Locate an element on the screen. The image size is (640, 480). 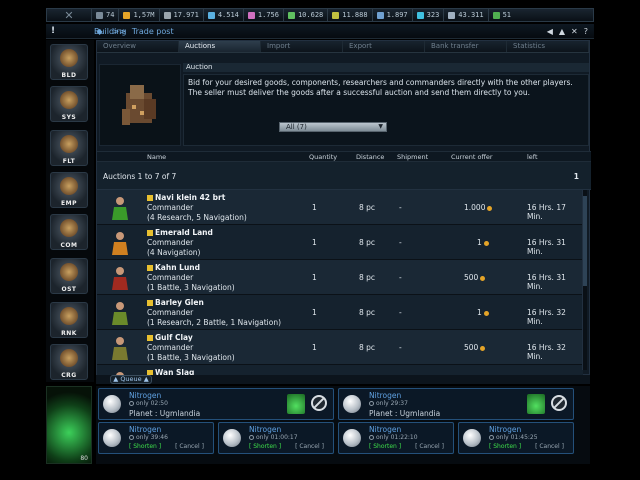
sidebar-item-com: COM is located at coordinates (69, 232).